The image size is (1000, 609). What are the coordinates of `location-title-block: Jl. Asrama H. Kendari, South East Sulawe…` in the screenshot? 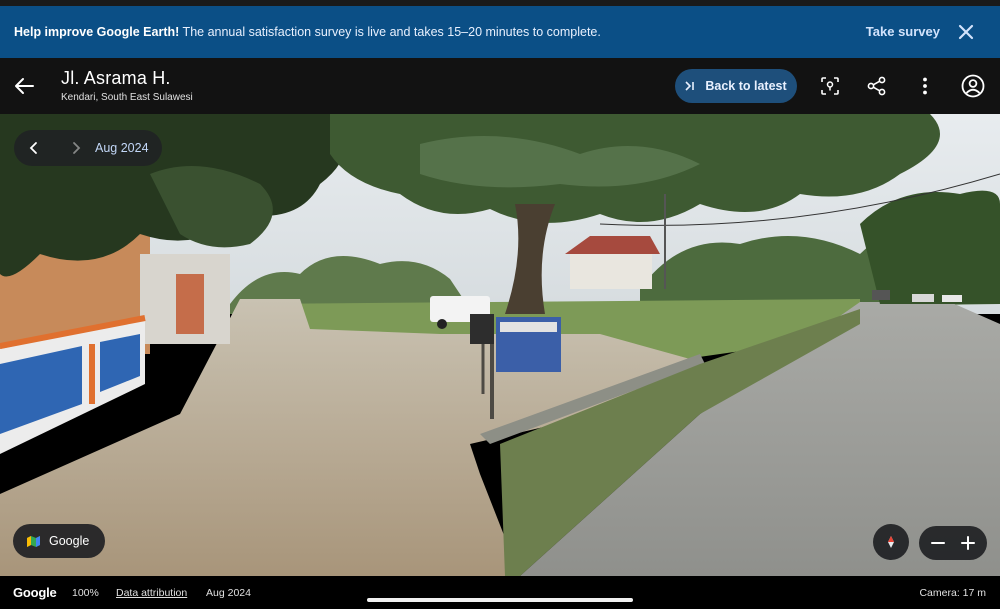 It's located at (127, 85).